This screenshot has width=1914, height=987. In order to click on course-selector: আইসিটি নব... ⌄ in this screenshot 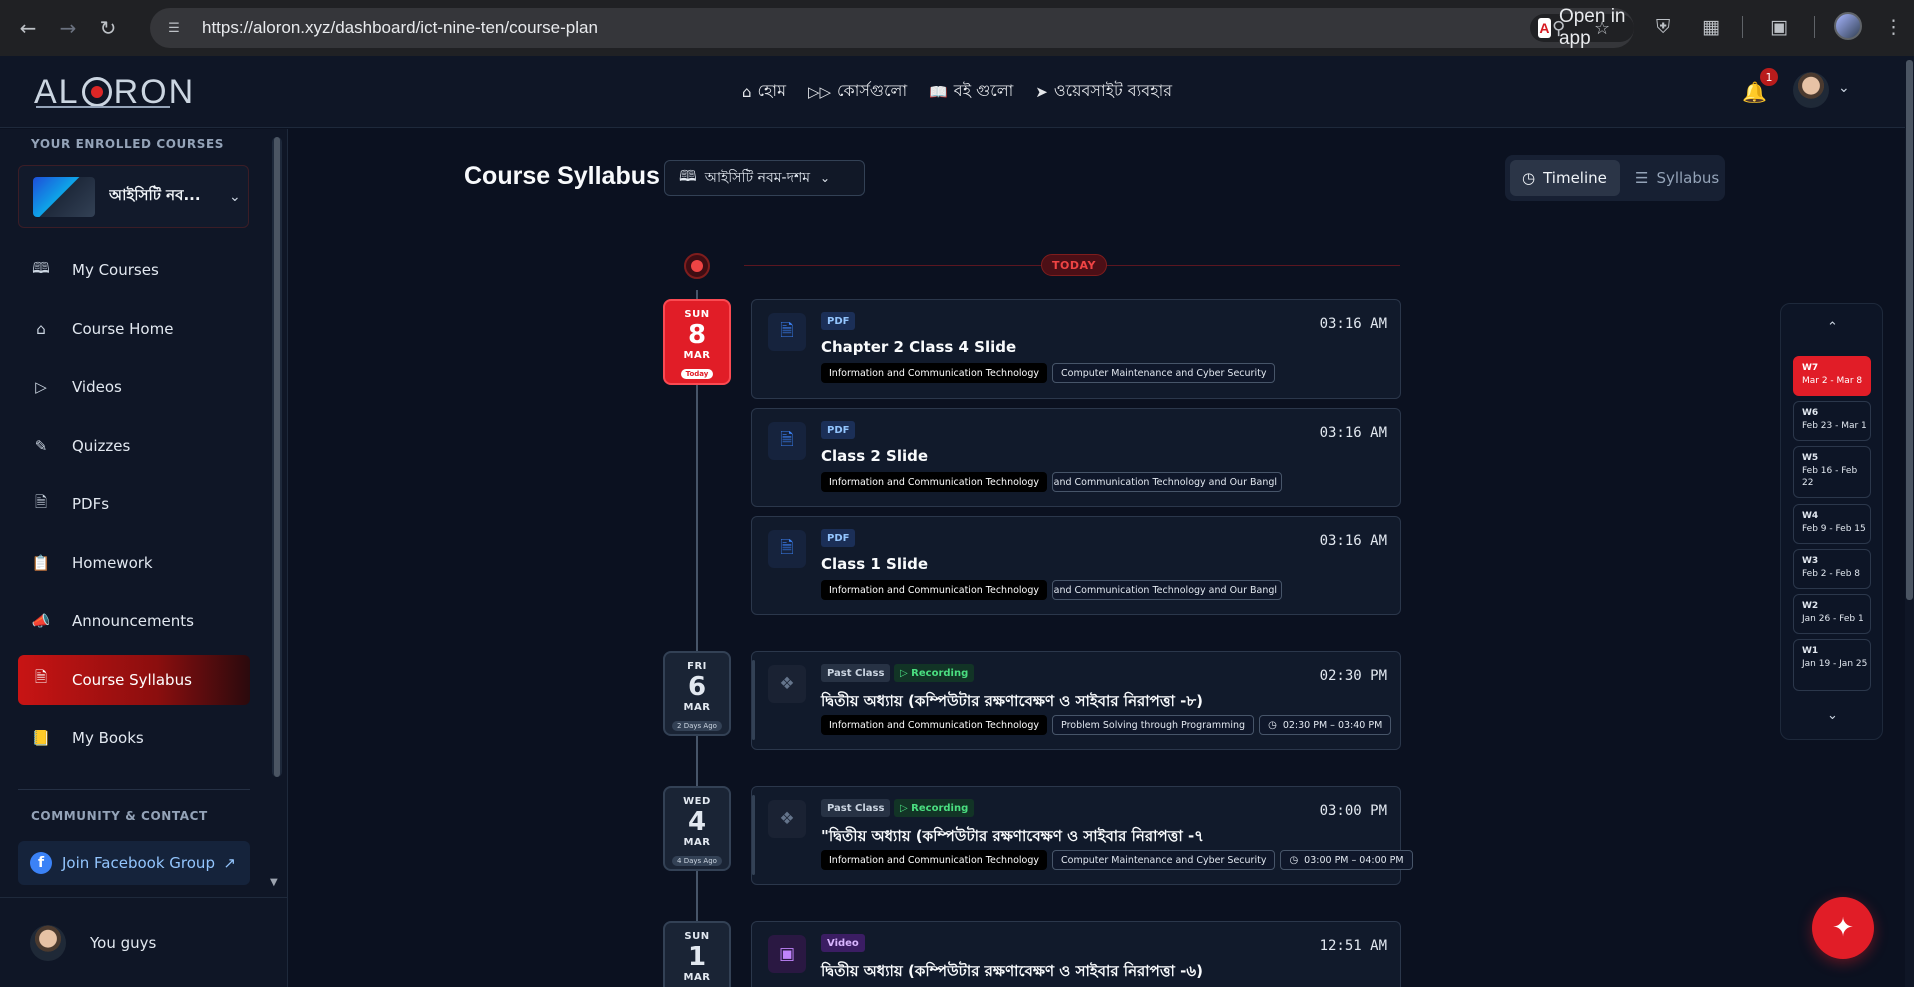, I will do `click(133, 196)`.